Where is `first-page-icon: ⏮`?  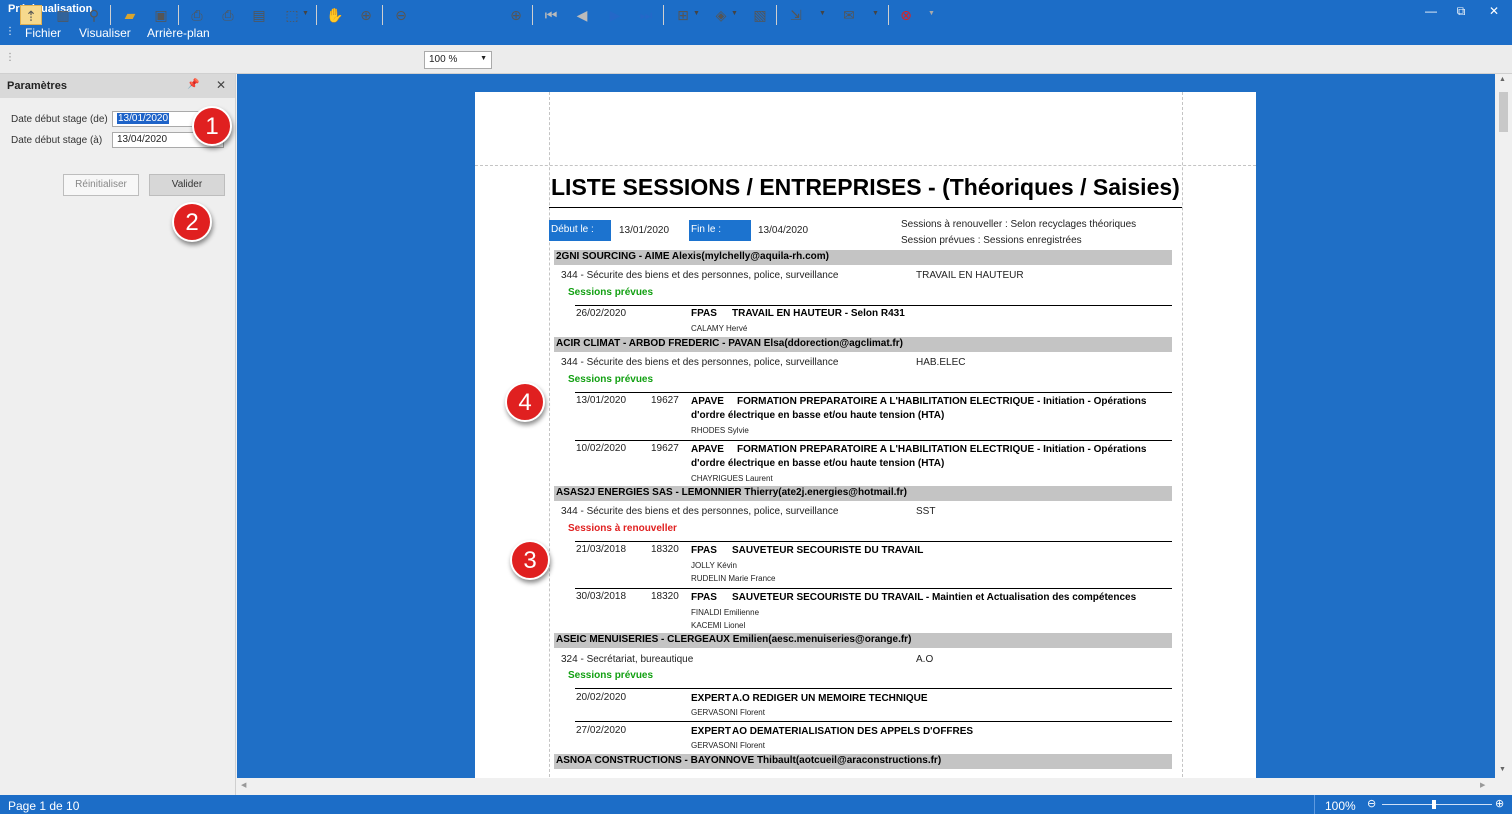
first-page-icon: ⏮ is located at coordinates (551, 15).